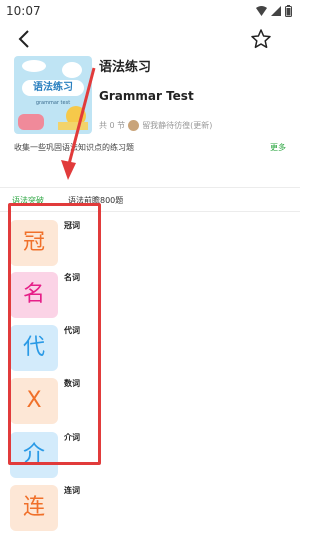 The height and width of the screenshot is (537, 320). I want to click on book-cover: 语法练习 grammar test, so click(53, 95).